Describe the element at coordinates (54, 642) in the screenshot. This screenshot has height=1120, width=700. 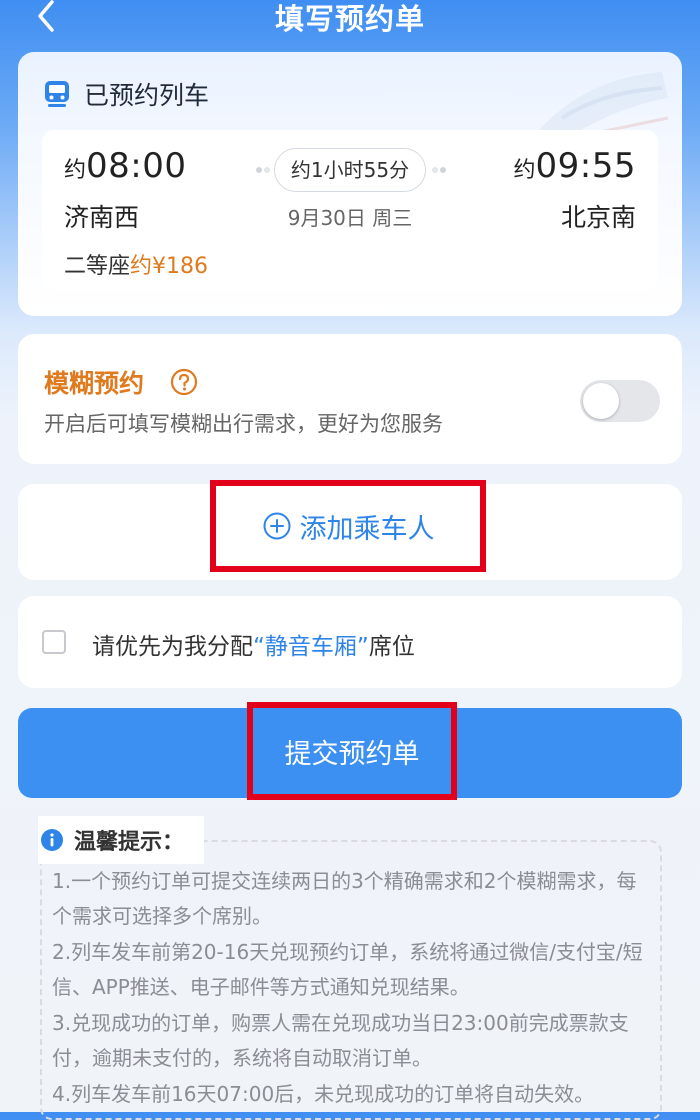
I see `quiet-car-checkbox` at that location.